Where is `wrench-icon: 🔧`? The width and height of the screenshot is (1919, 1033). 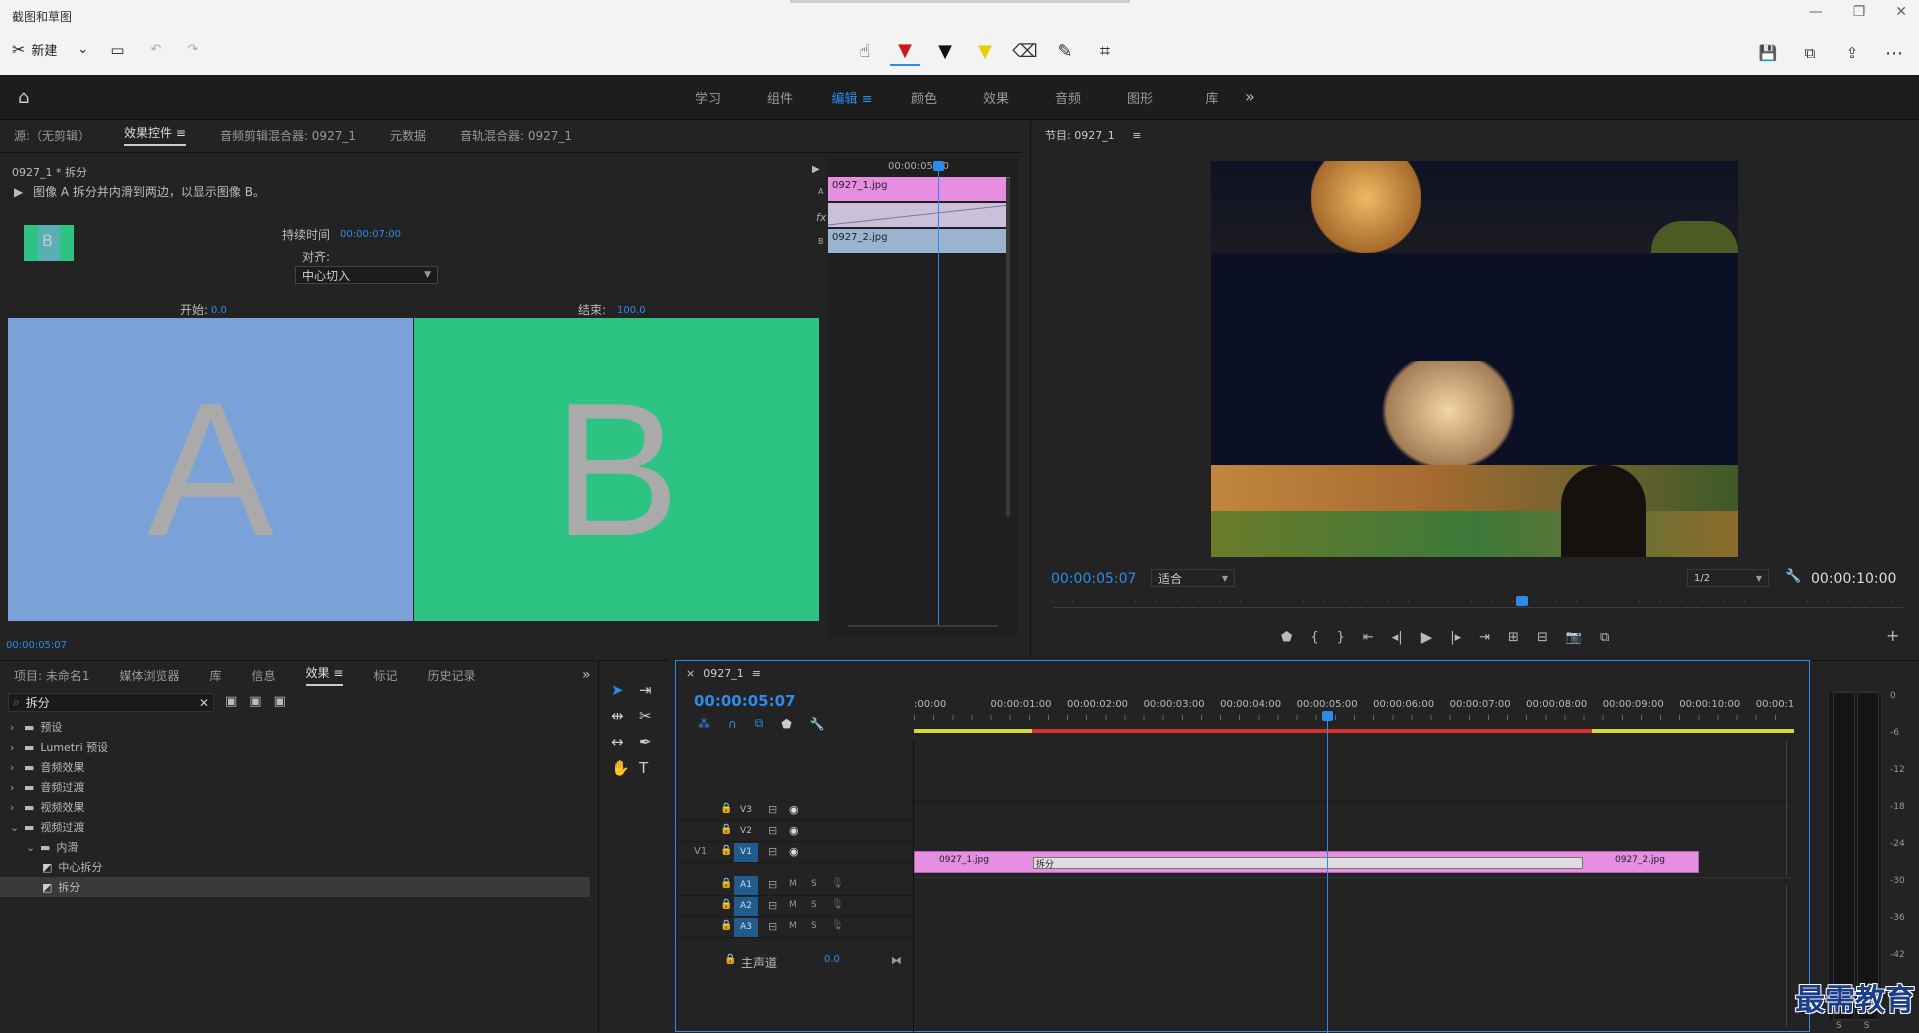 wrench-icon: 🔧 is located at coordinates (1793, 576).